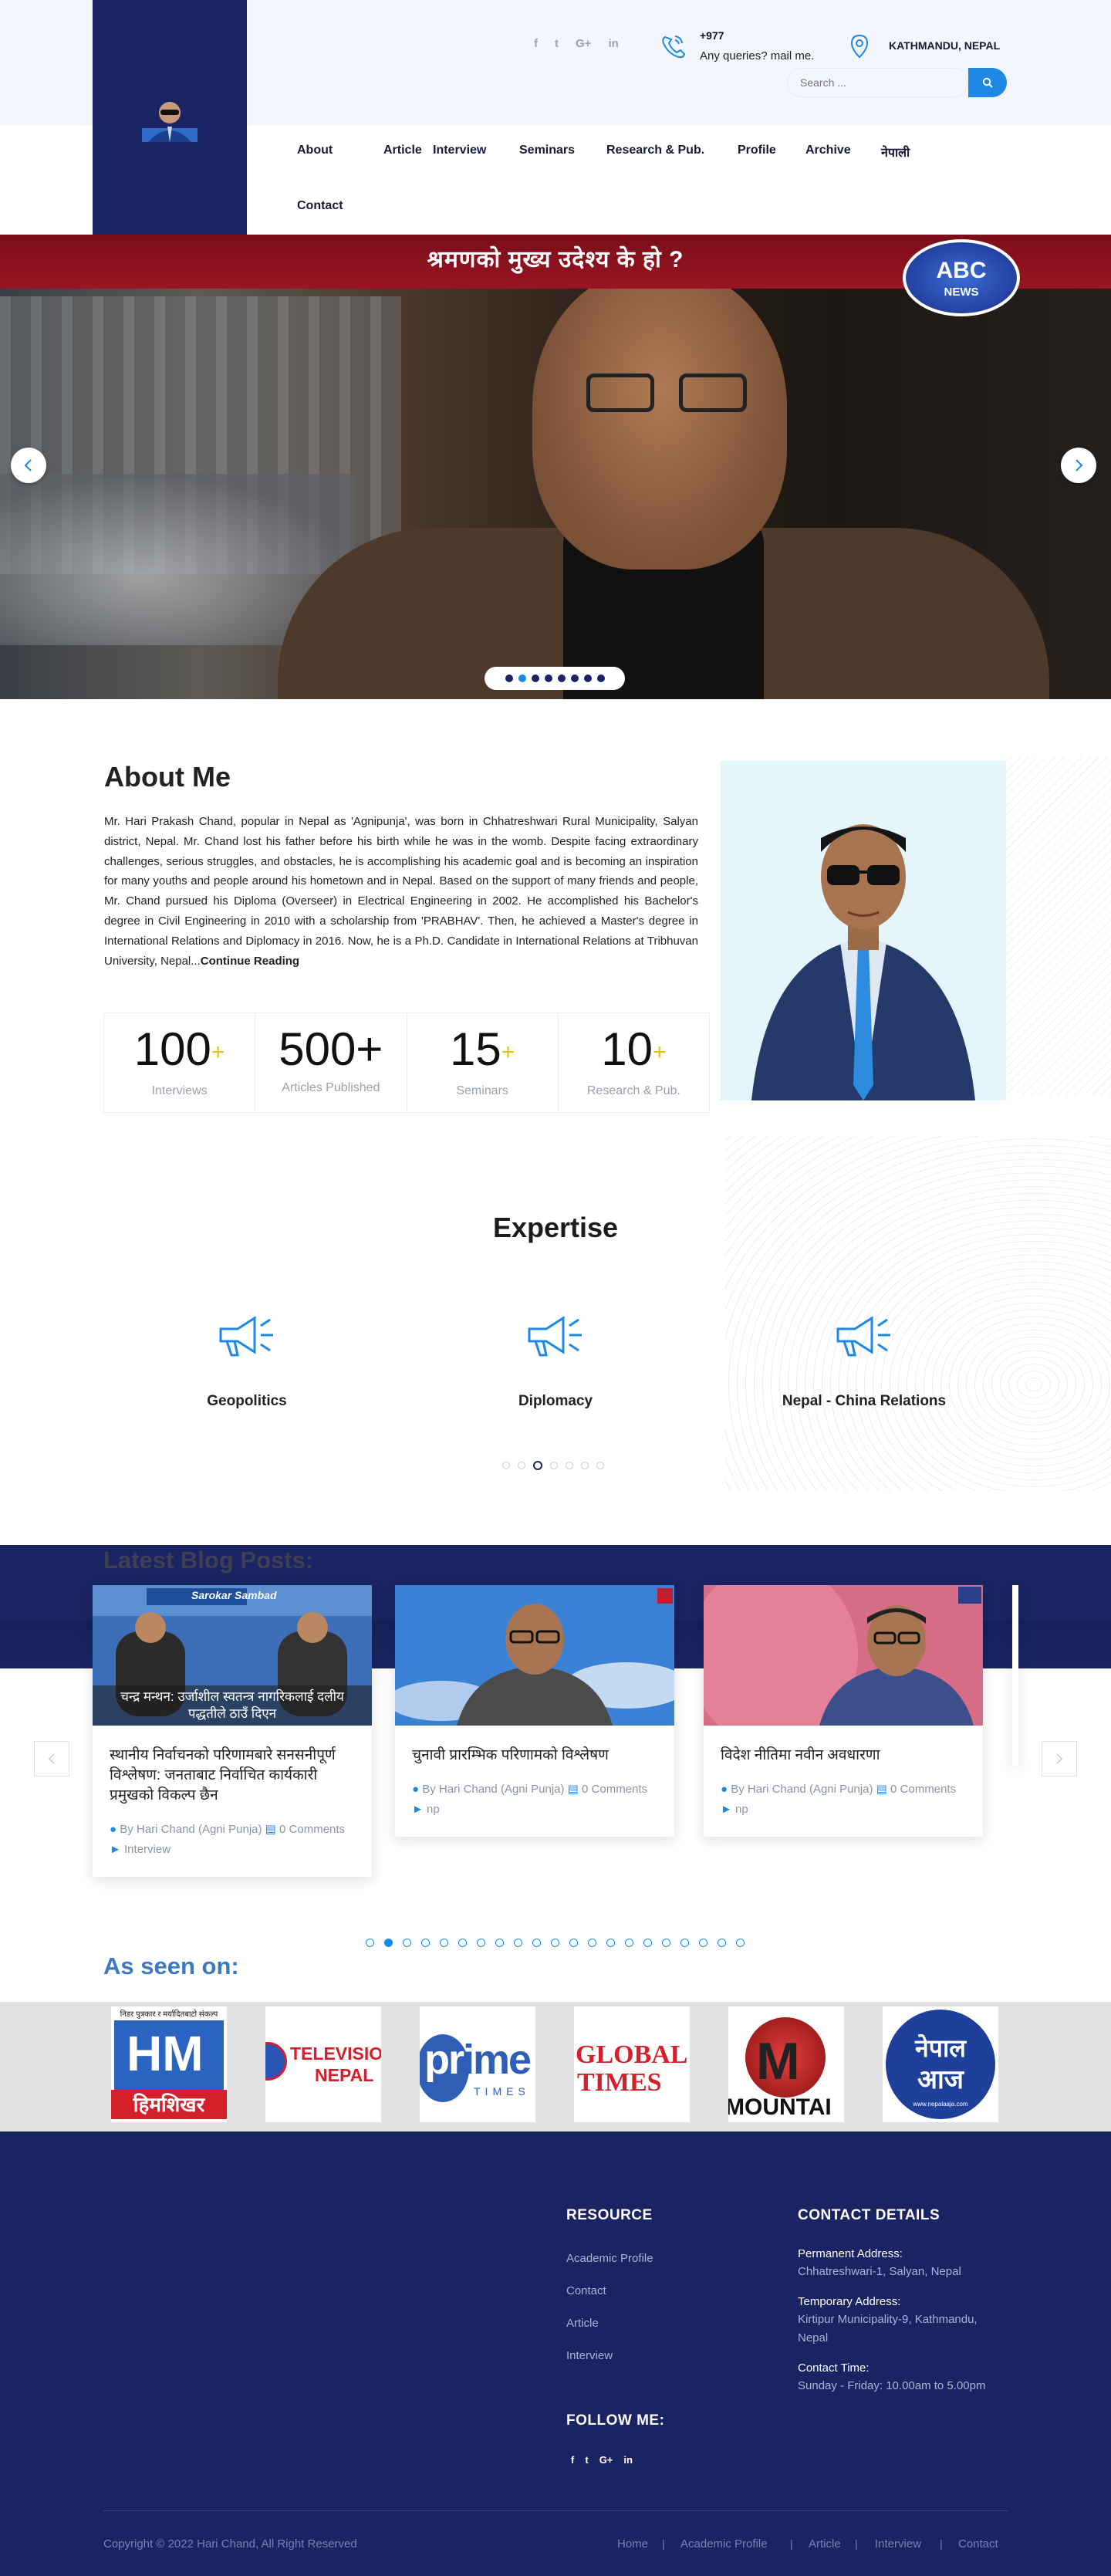 This screenshot has width=1111, height=2576. I want to click on footer-bottom-contact: Contact, so click(978, 2544).